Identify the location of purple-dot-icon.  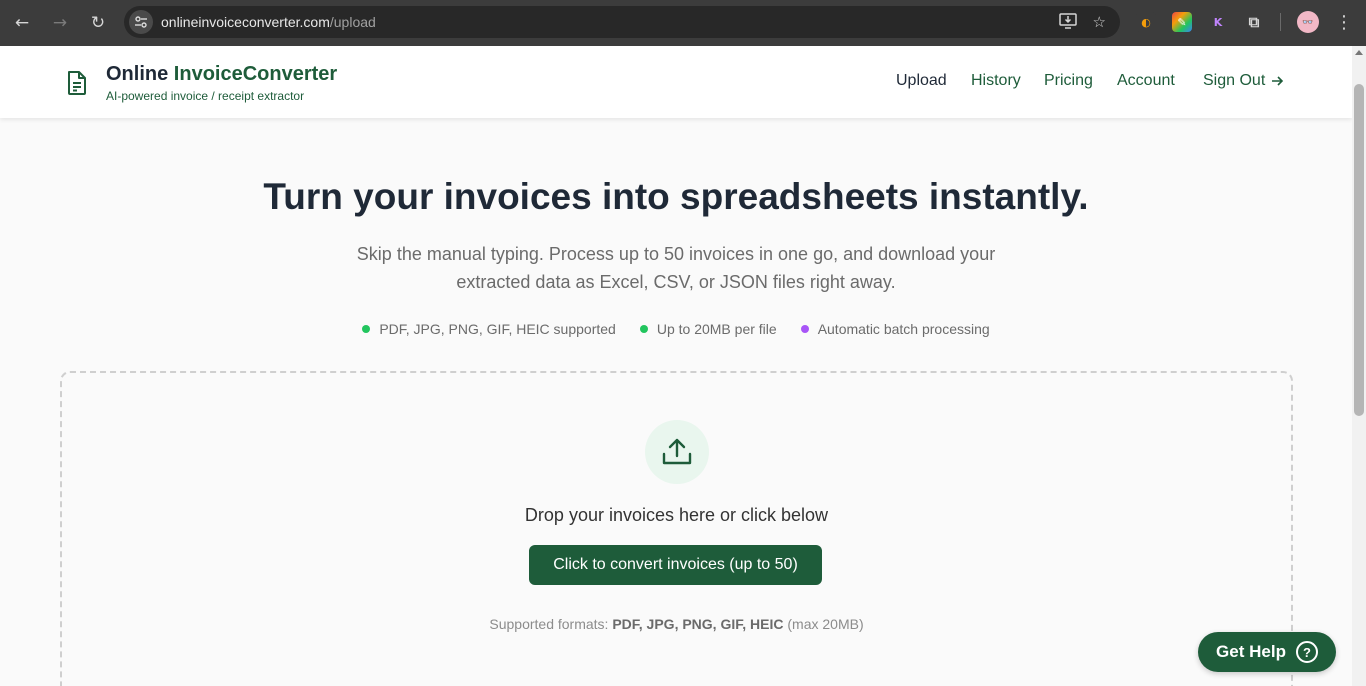
(804, 329).